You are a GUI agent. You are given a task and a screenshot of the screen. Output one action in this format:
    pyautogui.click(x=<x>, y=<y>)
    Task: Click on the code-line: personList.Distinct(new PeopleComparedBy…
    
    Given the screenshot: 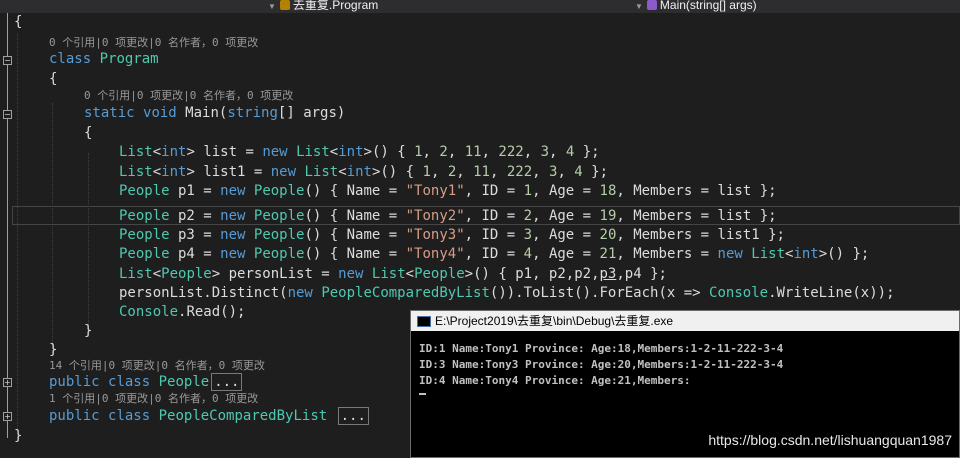 What is the action you would take?
    pyautogui.click(x=507, y=293)
    